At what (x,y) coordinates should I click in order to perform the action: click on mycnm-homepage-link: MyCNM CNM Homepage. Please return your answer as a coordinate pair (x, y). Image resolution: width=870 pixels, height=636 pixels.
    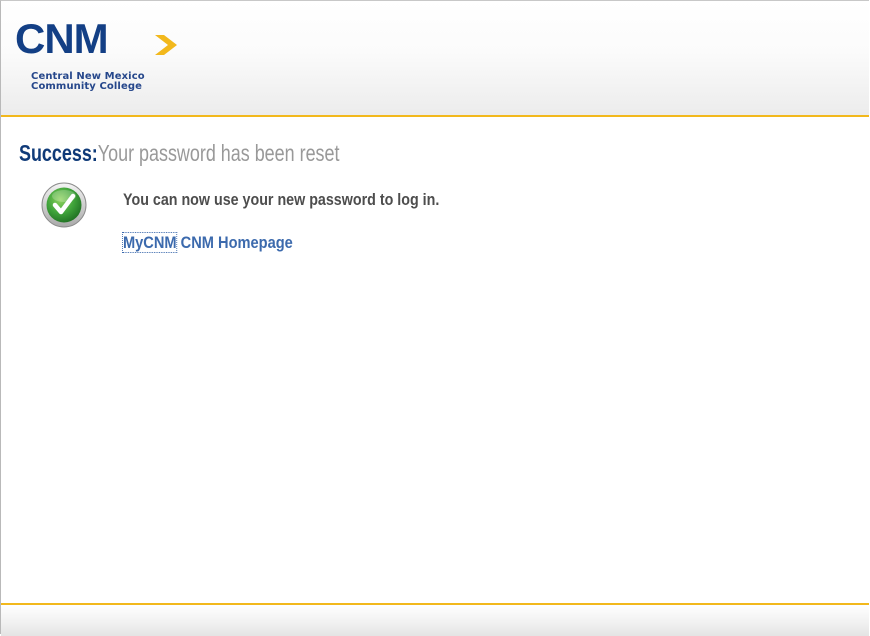
    Looking at the image, I should click on (207, 243).